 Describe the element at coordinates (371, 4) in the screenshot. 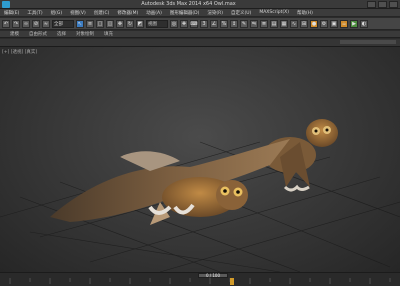

I see `minimize-button` at that location.